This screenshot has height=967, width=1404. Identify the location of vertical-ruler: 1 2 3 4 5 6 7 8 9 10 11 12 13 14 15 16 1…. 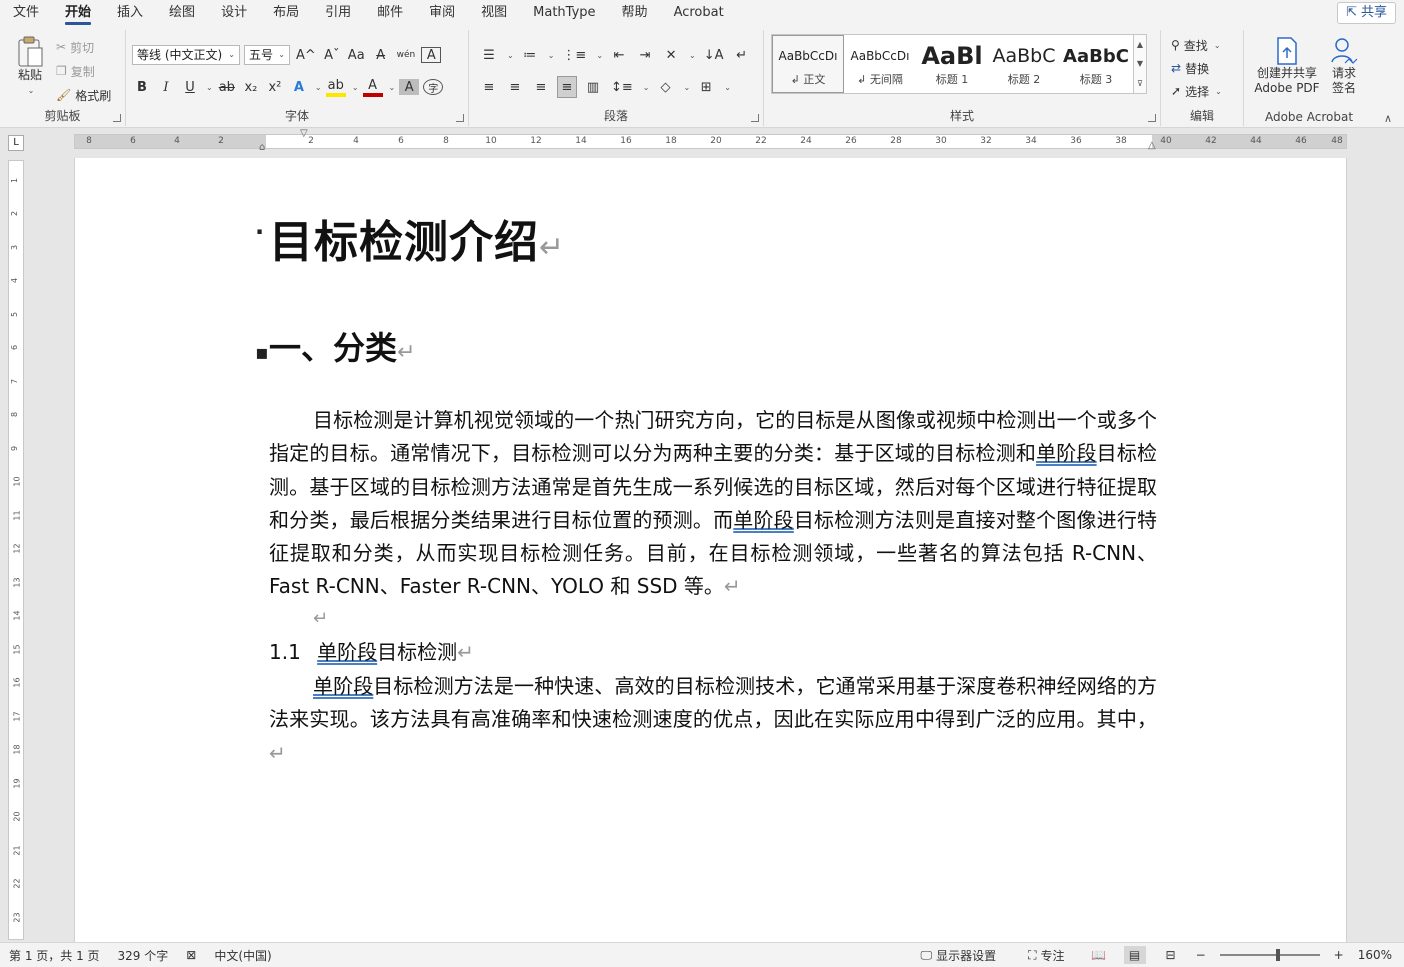
(16, 550).